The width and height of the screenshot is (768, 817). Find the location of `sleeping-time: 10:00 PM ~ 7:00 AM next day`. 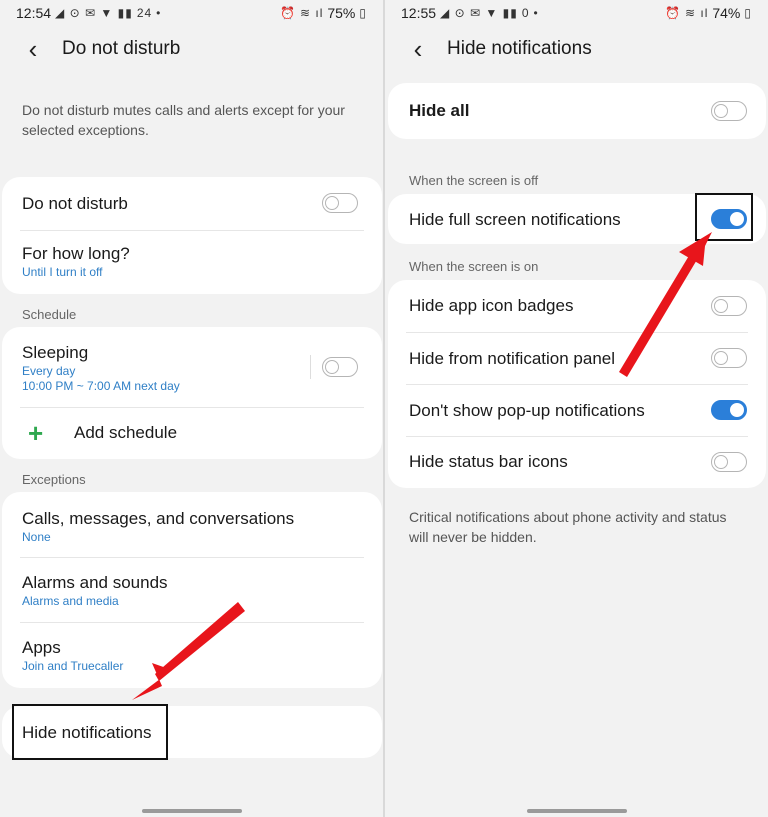

sleeping-time: 10:00 PM ~ 7:00 AM next day is located at coordinates (101, 386).